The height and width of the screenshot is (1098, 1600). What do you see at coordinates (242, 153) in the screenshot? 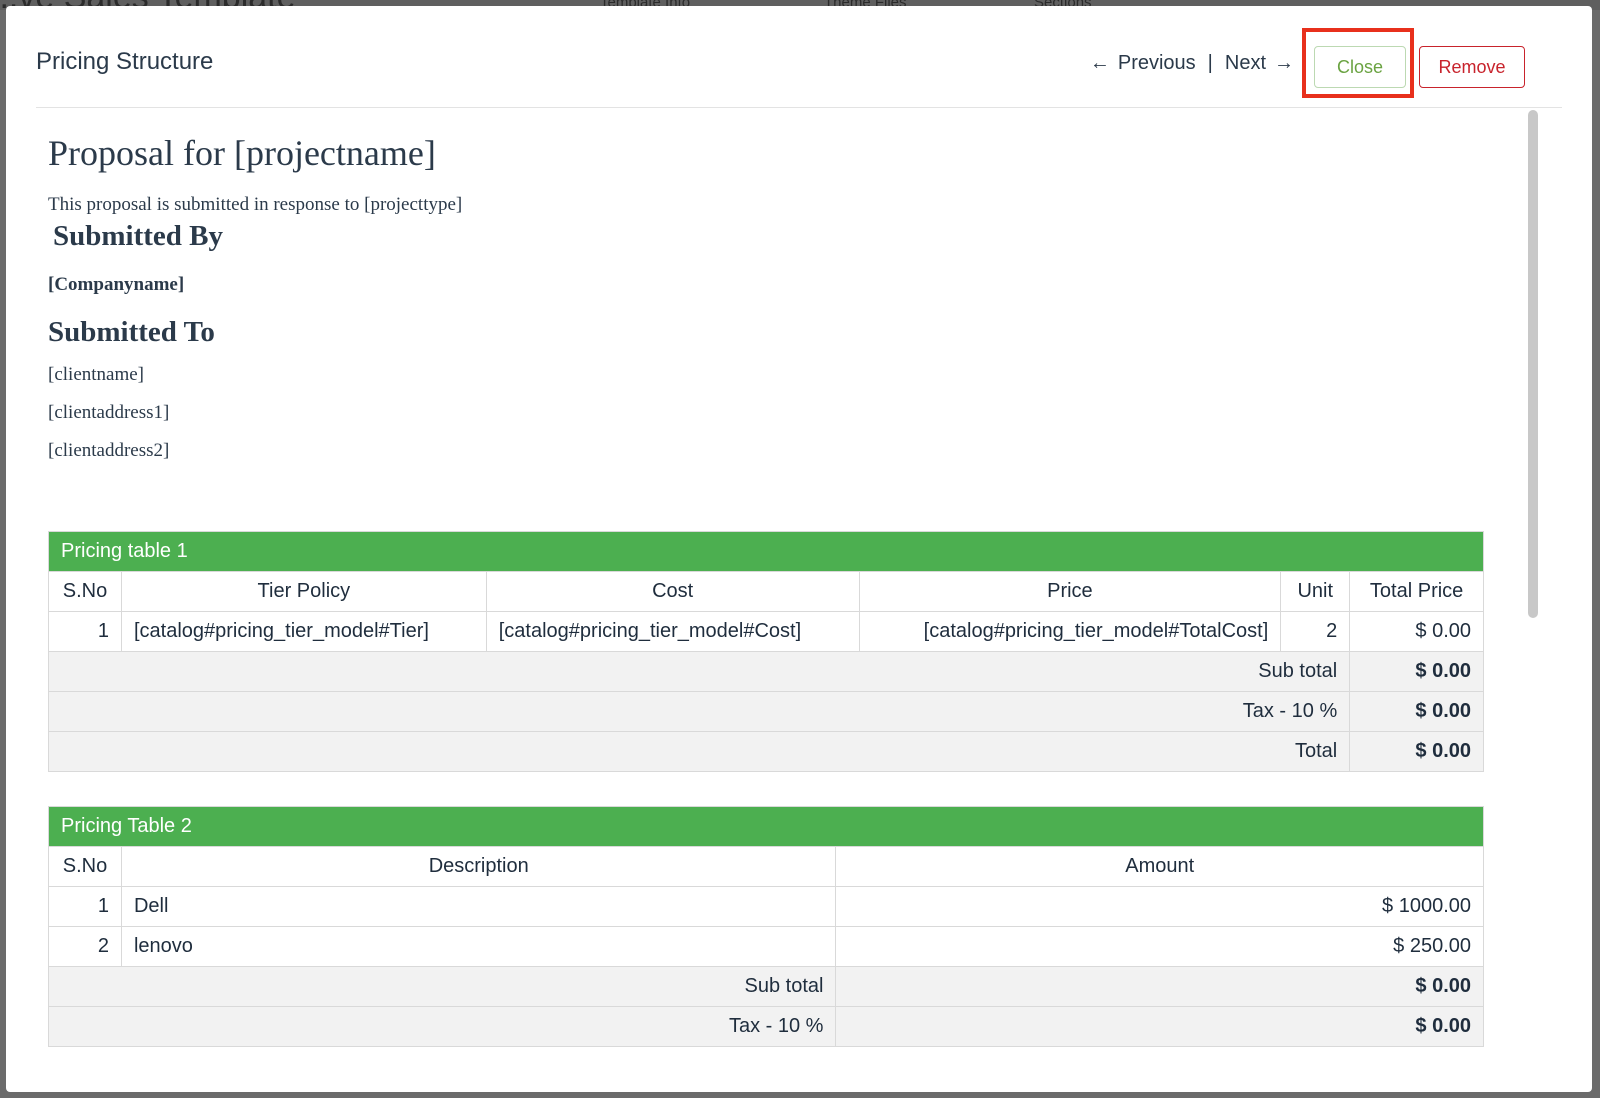
I see `proposal-title: Proposal for [projectname]` at bounding box center [242, 153].